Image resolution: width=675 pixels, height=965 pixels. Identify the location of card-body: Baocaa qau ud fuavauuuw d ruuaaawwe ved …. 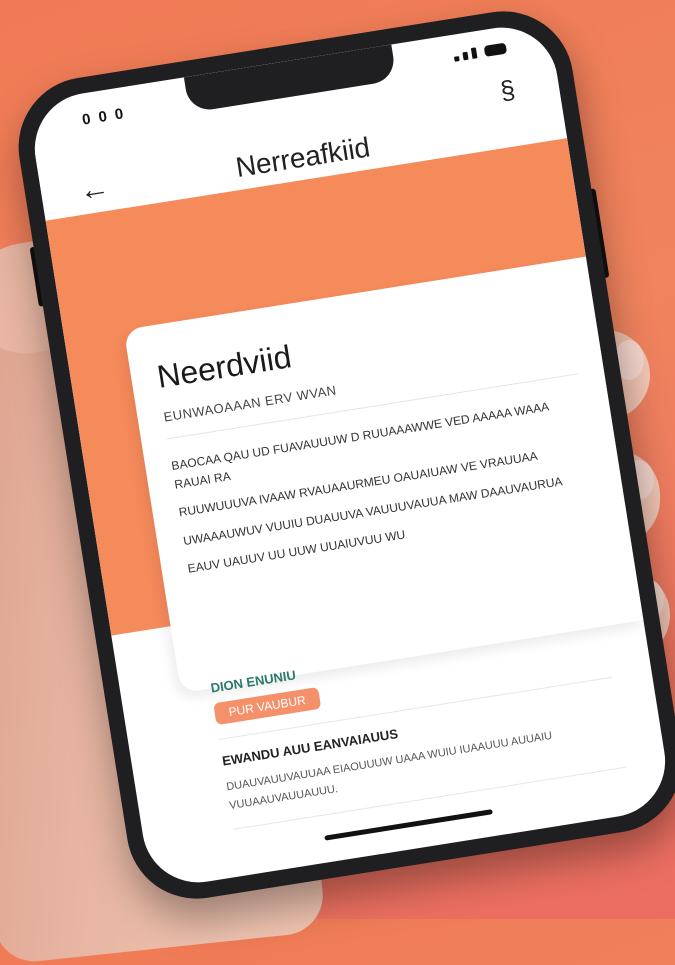
(385, 485).